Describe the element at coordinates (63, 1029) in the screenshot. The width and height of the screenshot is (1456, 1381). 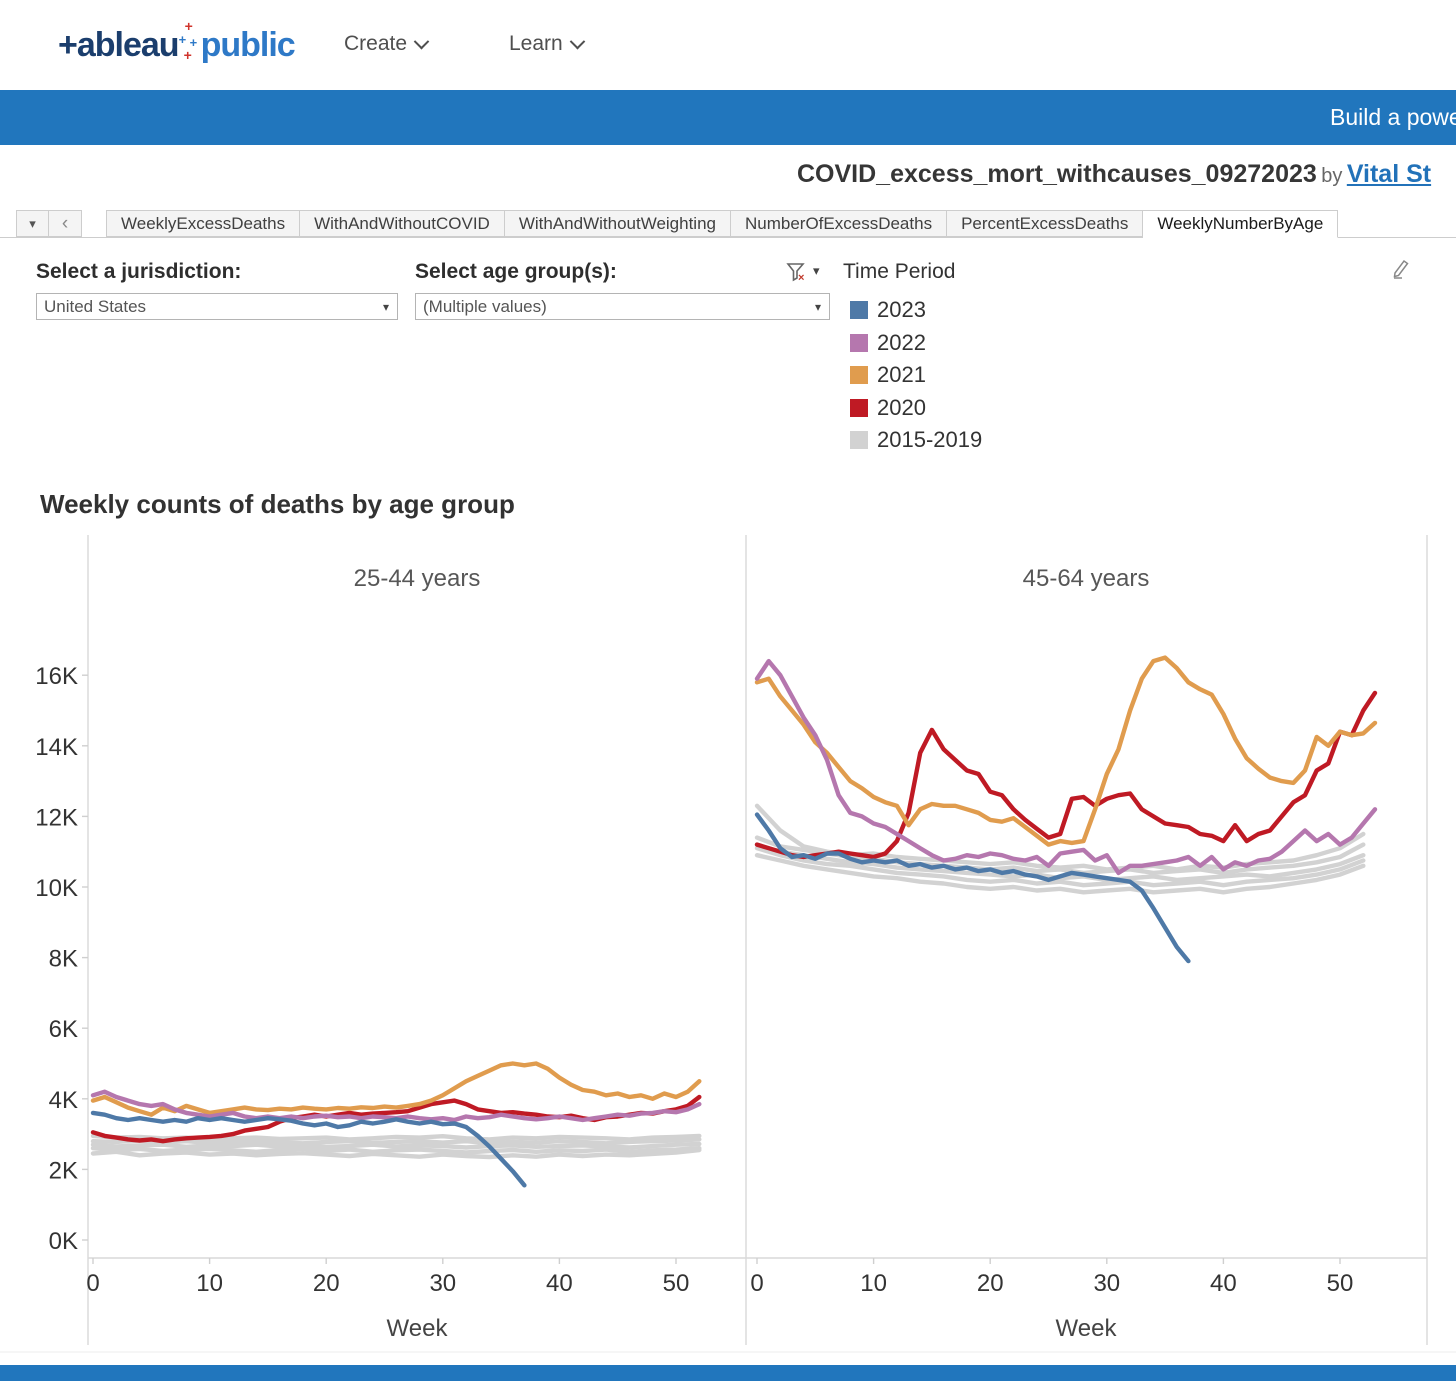
I see `y-axis-label: 6K` at that location.